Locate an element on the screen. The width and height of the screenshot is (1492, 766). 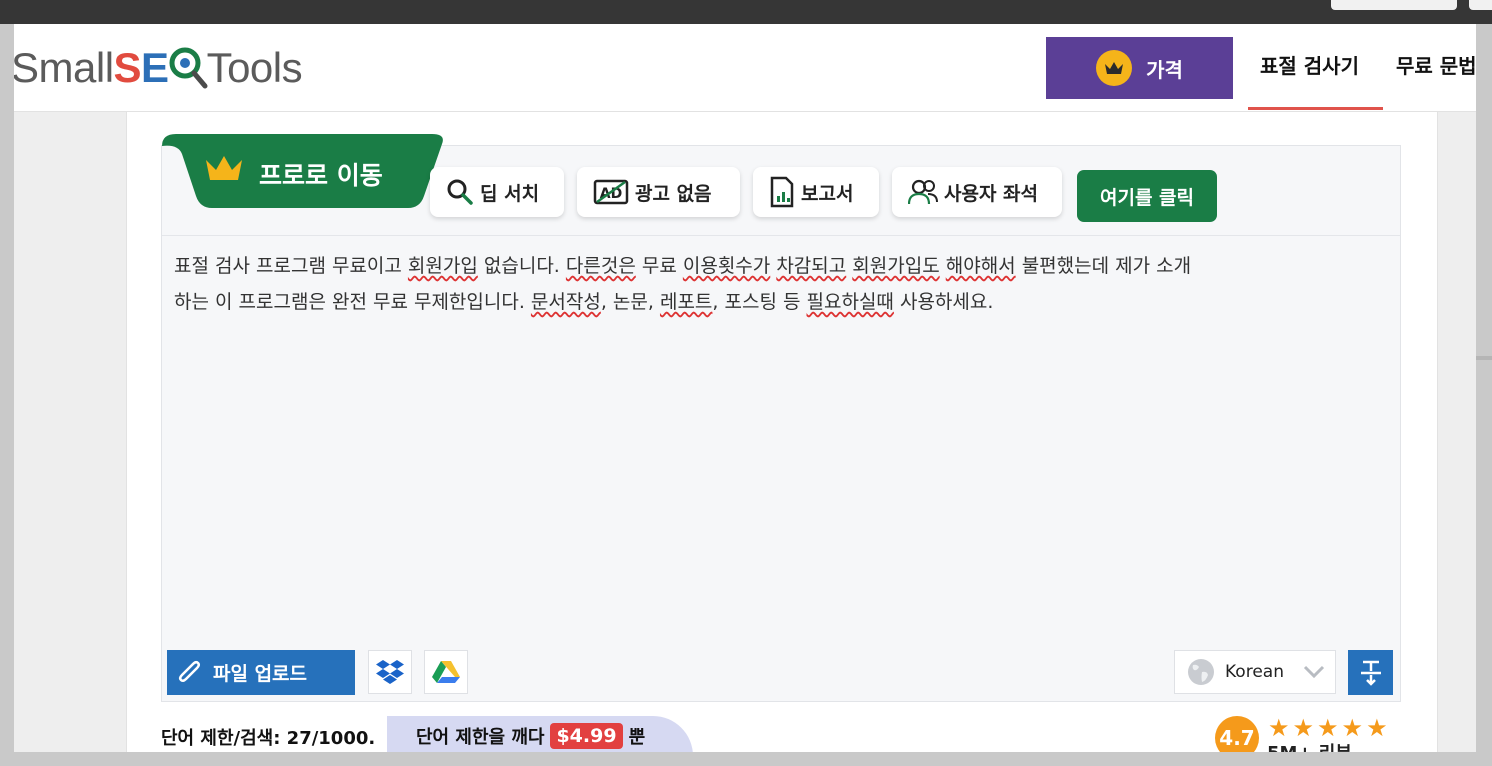
language-select: Korean is located at coordinates (1255, 672).